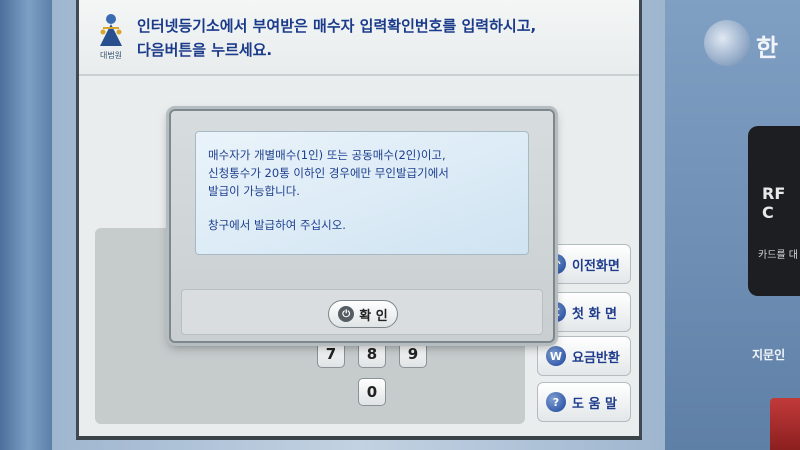  What do you see at coordinates (596, 358) in the screenshot?
I see `fee-refund-label: 요금반환` at bounding box center [596, 358].